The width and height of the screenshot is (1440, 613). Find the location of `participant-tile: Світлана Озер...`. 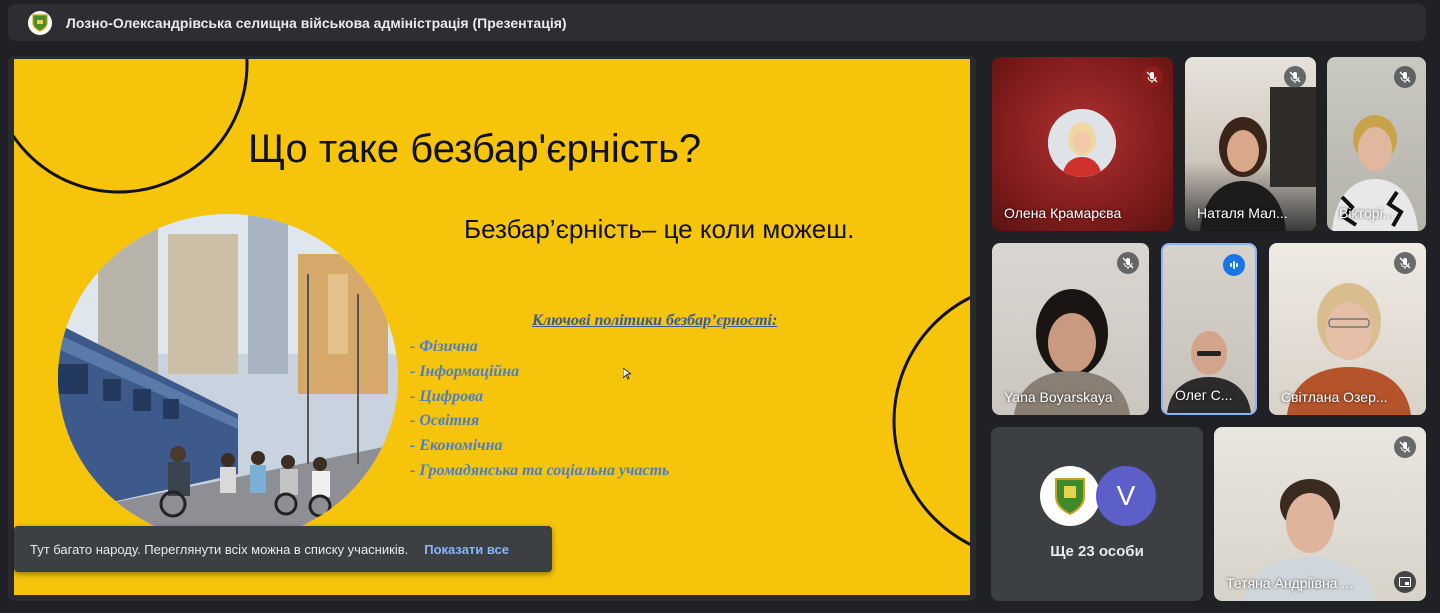

participant-tile: Світлана Озер... is located at coordinates (1347, 329).